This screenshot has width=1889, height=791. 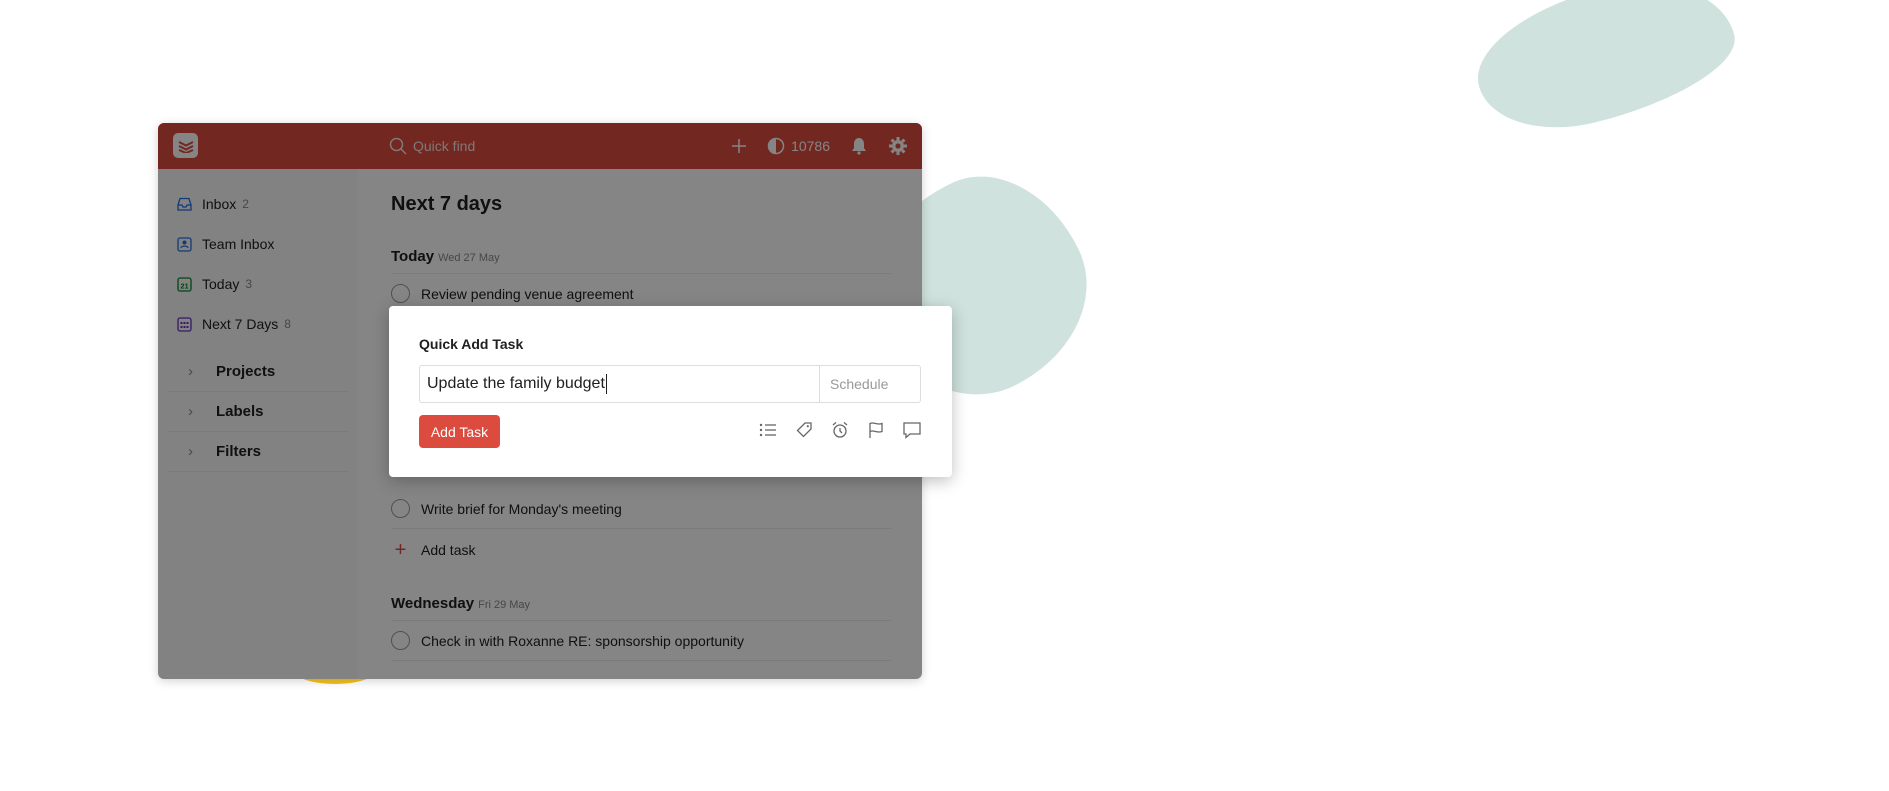 What do you see at coordinates (459, 431) in the screenshot?
I see `add-task-submit-button: Add Task` at bounding box center [459, 431].